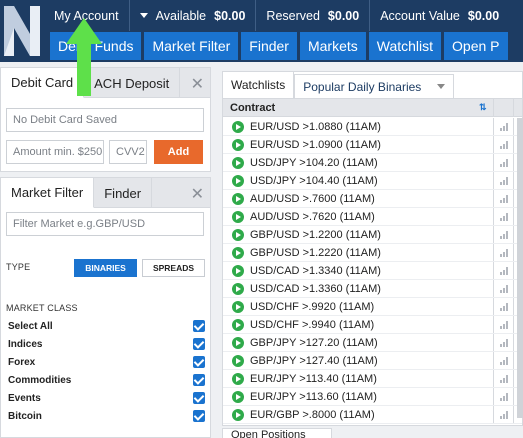  I want to click on account-value-group: Account Value $0.00, so click(439, 15).